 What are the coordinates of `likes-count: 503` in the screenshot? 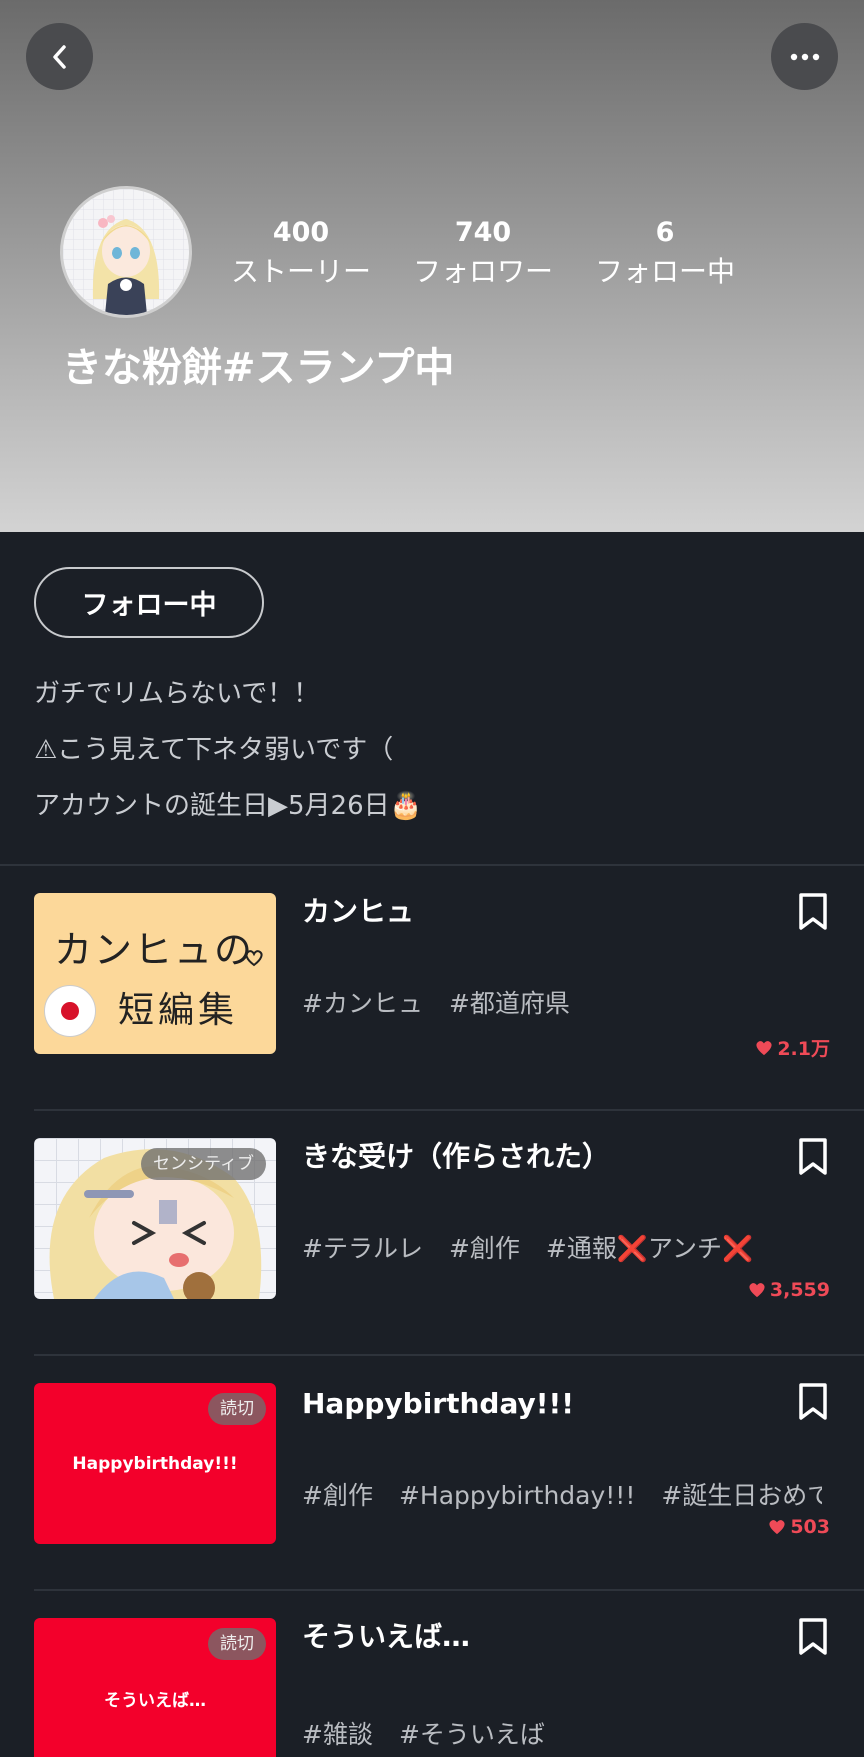 It's located at (810, 1527).